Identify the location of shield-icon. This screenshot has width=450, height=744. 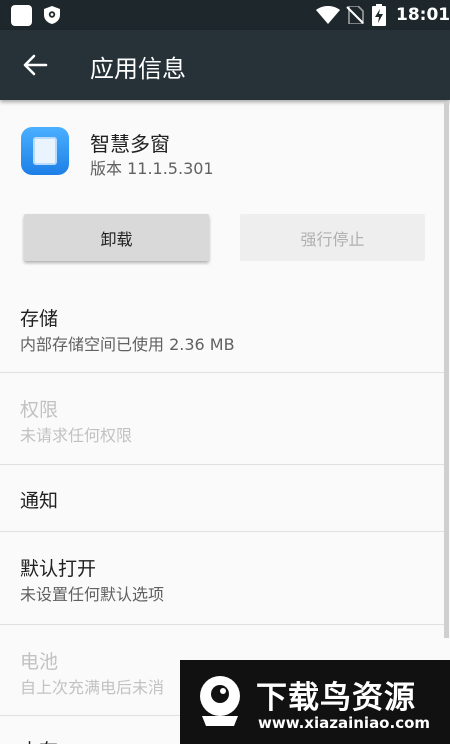
(52, 15).